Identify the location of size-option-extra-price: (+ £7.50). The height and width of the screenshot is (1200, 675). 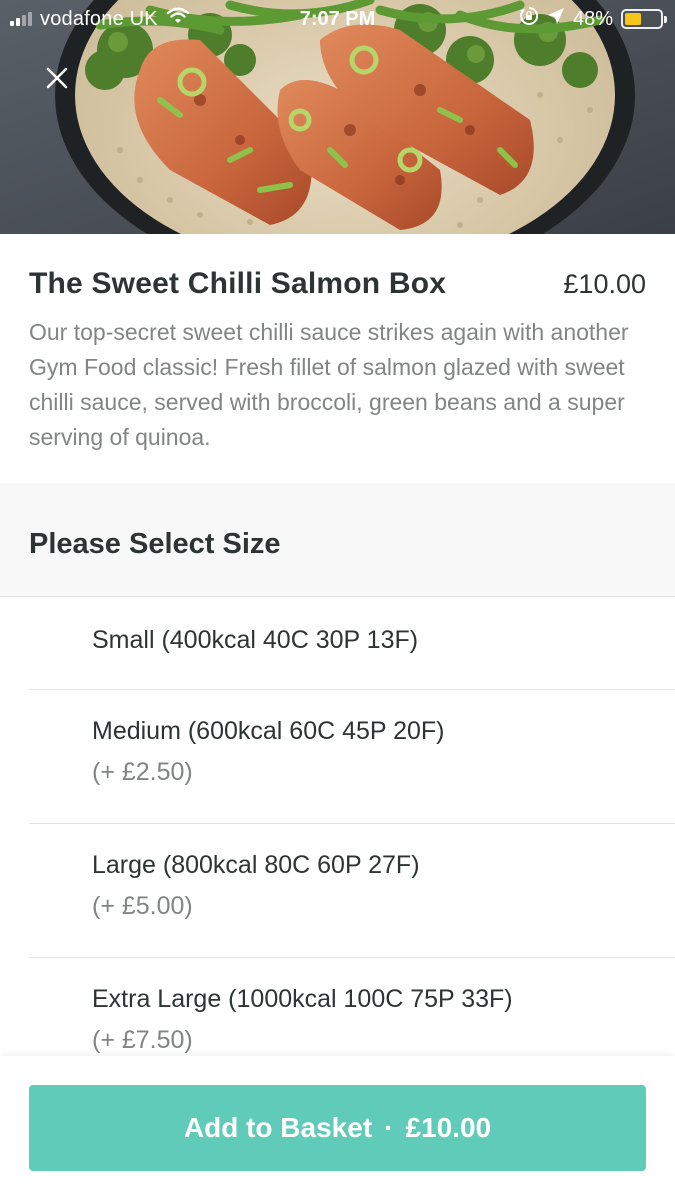
(142, 1040).